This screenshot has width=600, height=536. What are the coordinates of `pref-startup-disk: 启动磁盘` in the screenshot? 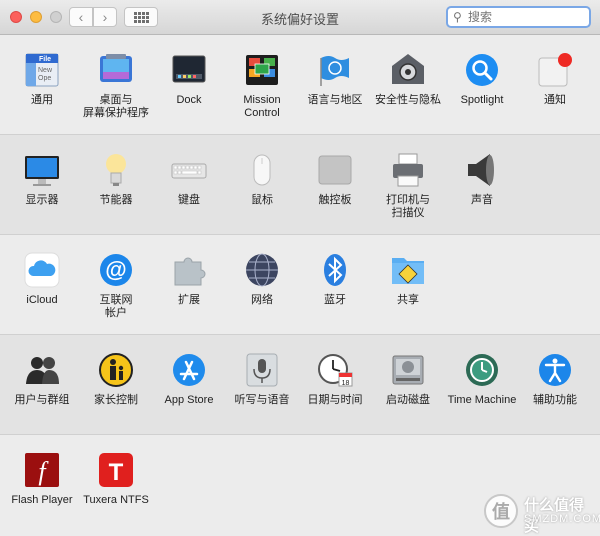 It's located at (408, 371).